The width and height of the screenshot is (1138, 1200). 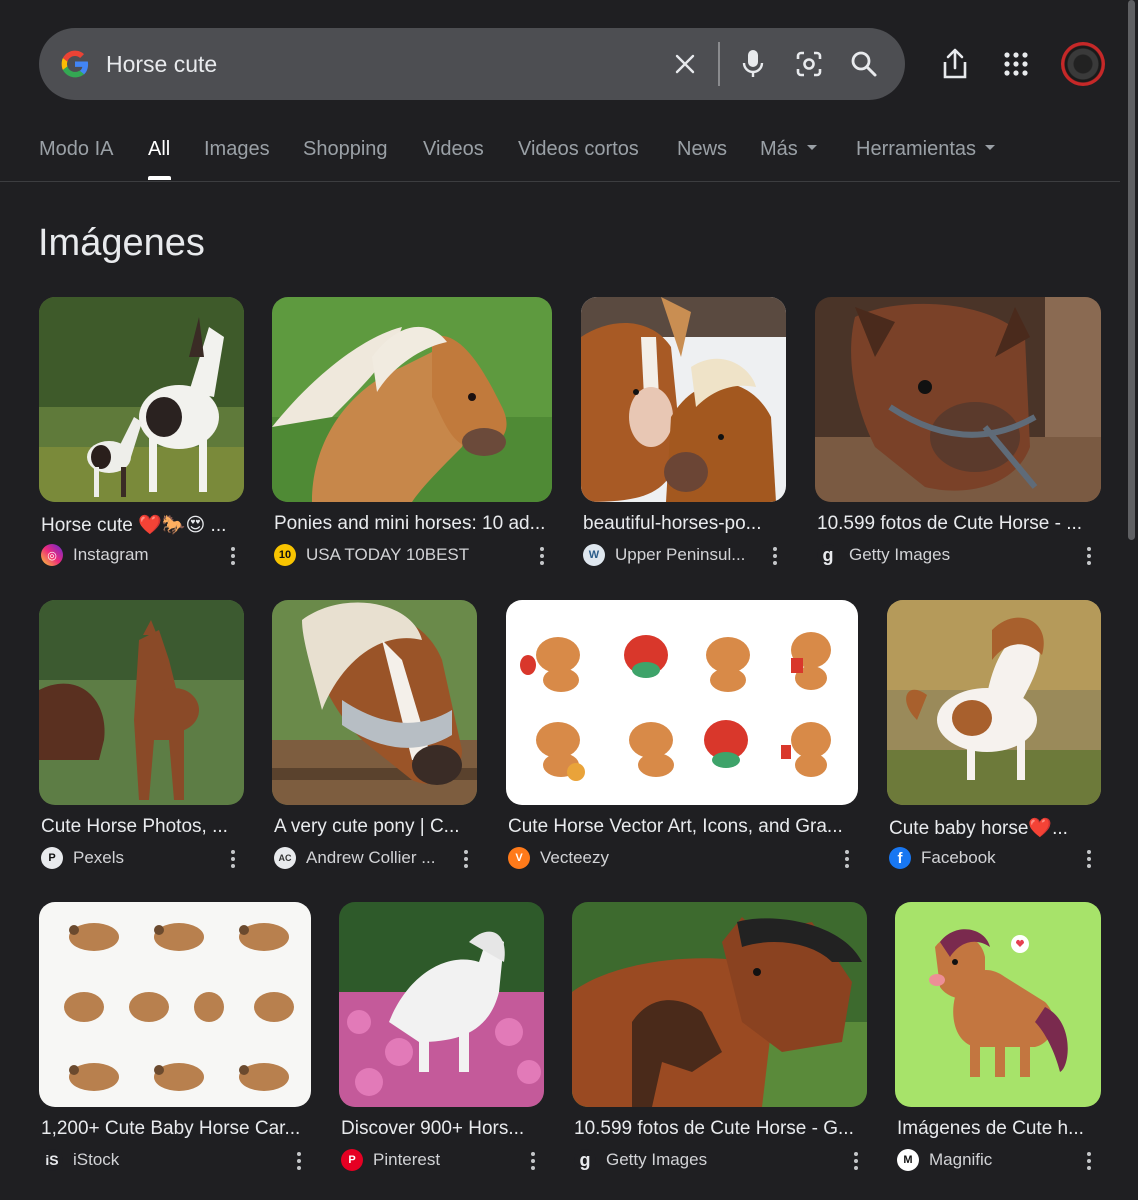 I want to click on source-name: Pexels, so click(x=99, y=857).